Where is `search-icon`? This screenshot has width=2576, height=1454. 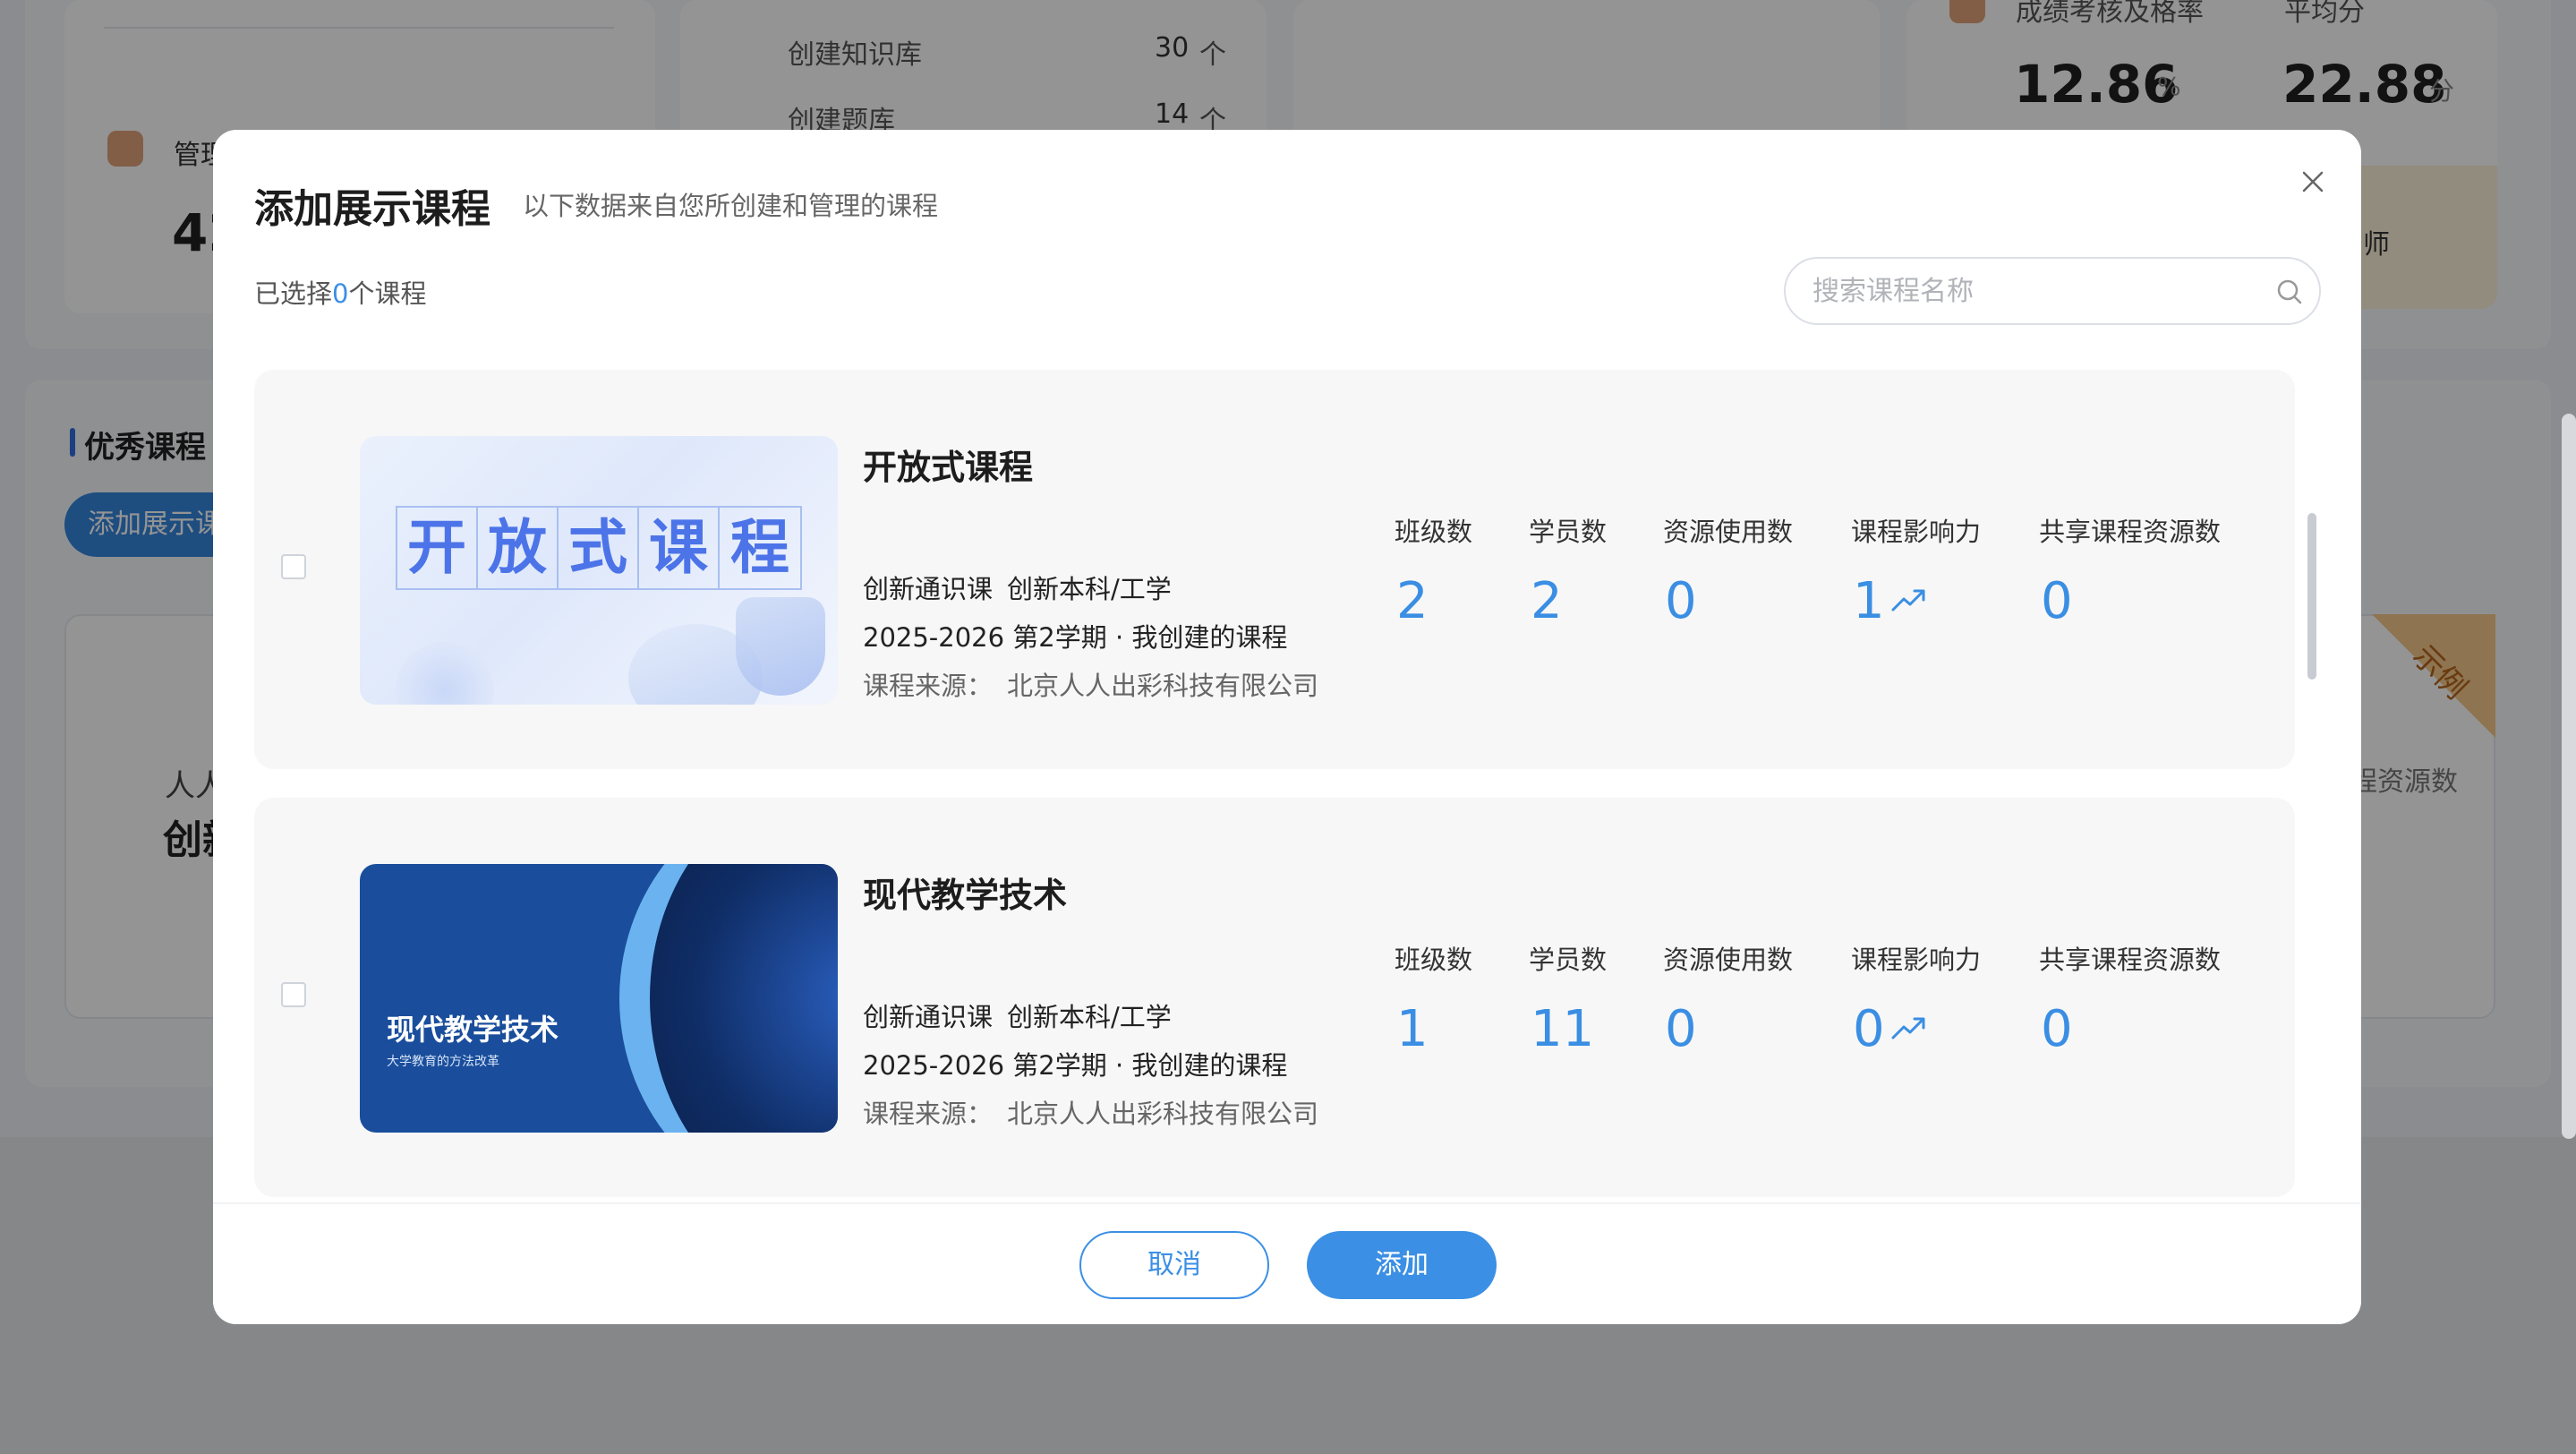 search-icon is located at coordinates (2289, 291).